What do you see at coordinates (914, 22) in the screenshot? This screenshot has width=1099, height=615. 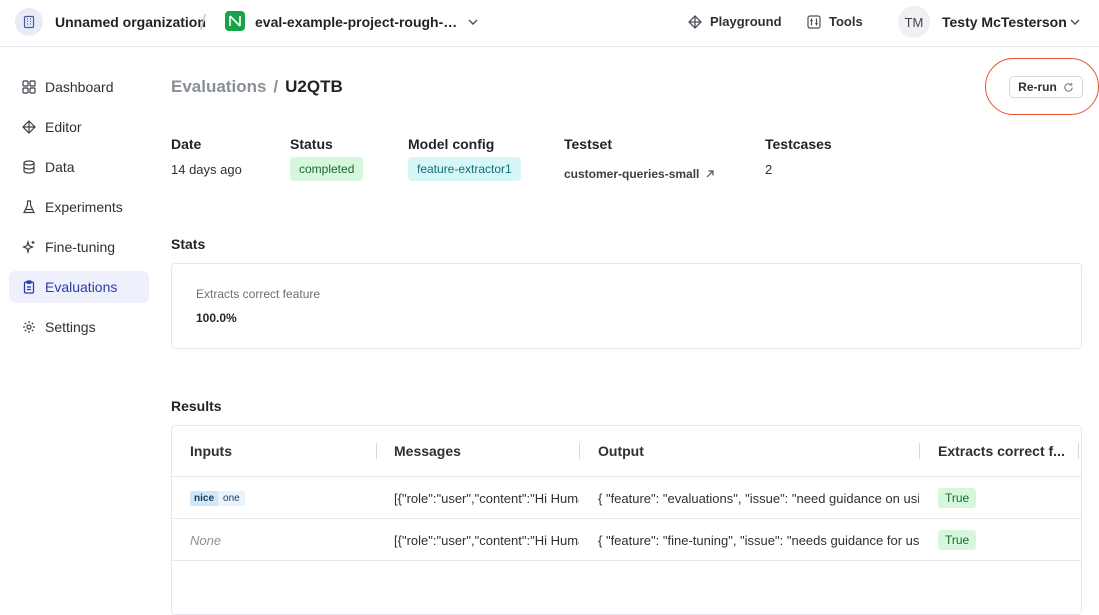 I see `avatar: TM` at bounding box center [914, 22].